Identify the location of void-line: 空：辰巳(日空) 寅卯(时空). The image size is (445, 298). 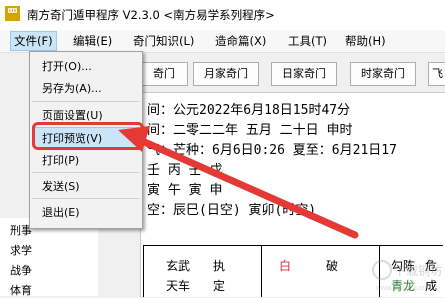
(232, 210).